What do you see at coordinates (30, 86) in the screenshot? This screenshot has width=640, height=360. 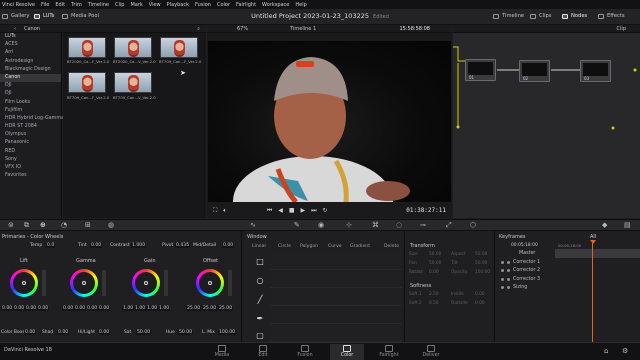 I see `sidebar-item-dji: DJI` at bounding box center [30, 86].